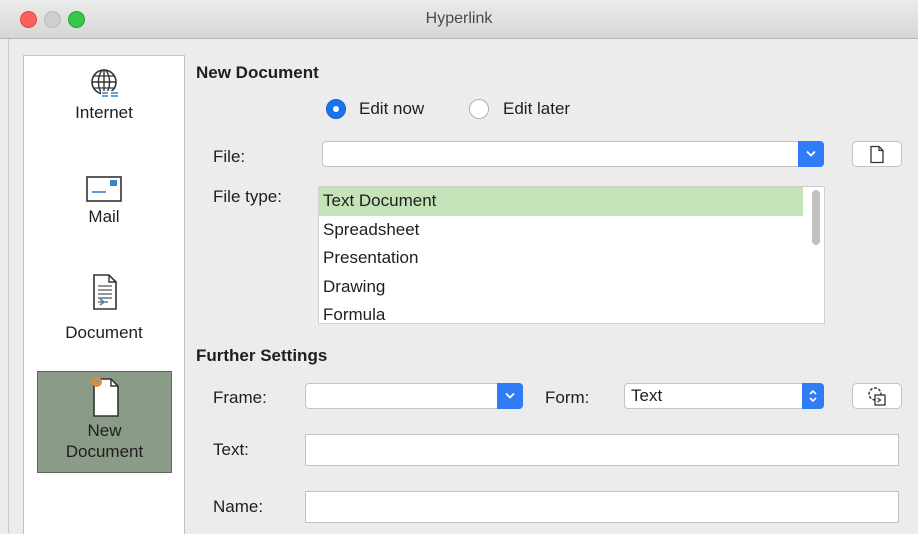 Image resolution: width=918 pixels, height=534 pixels. Describe the element at coordinates (104, 216) in the screenshot. I see `sidebar-item-label: Mail` at that location.